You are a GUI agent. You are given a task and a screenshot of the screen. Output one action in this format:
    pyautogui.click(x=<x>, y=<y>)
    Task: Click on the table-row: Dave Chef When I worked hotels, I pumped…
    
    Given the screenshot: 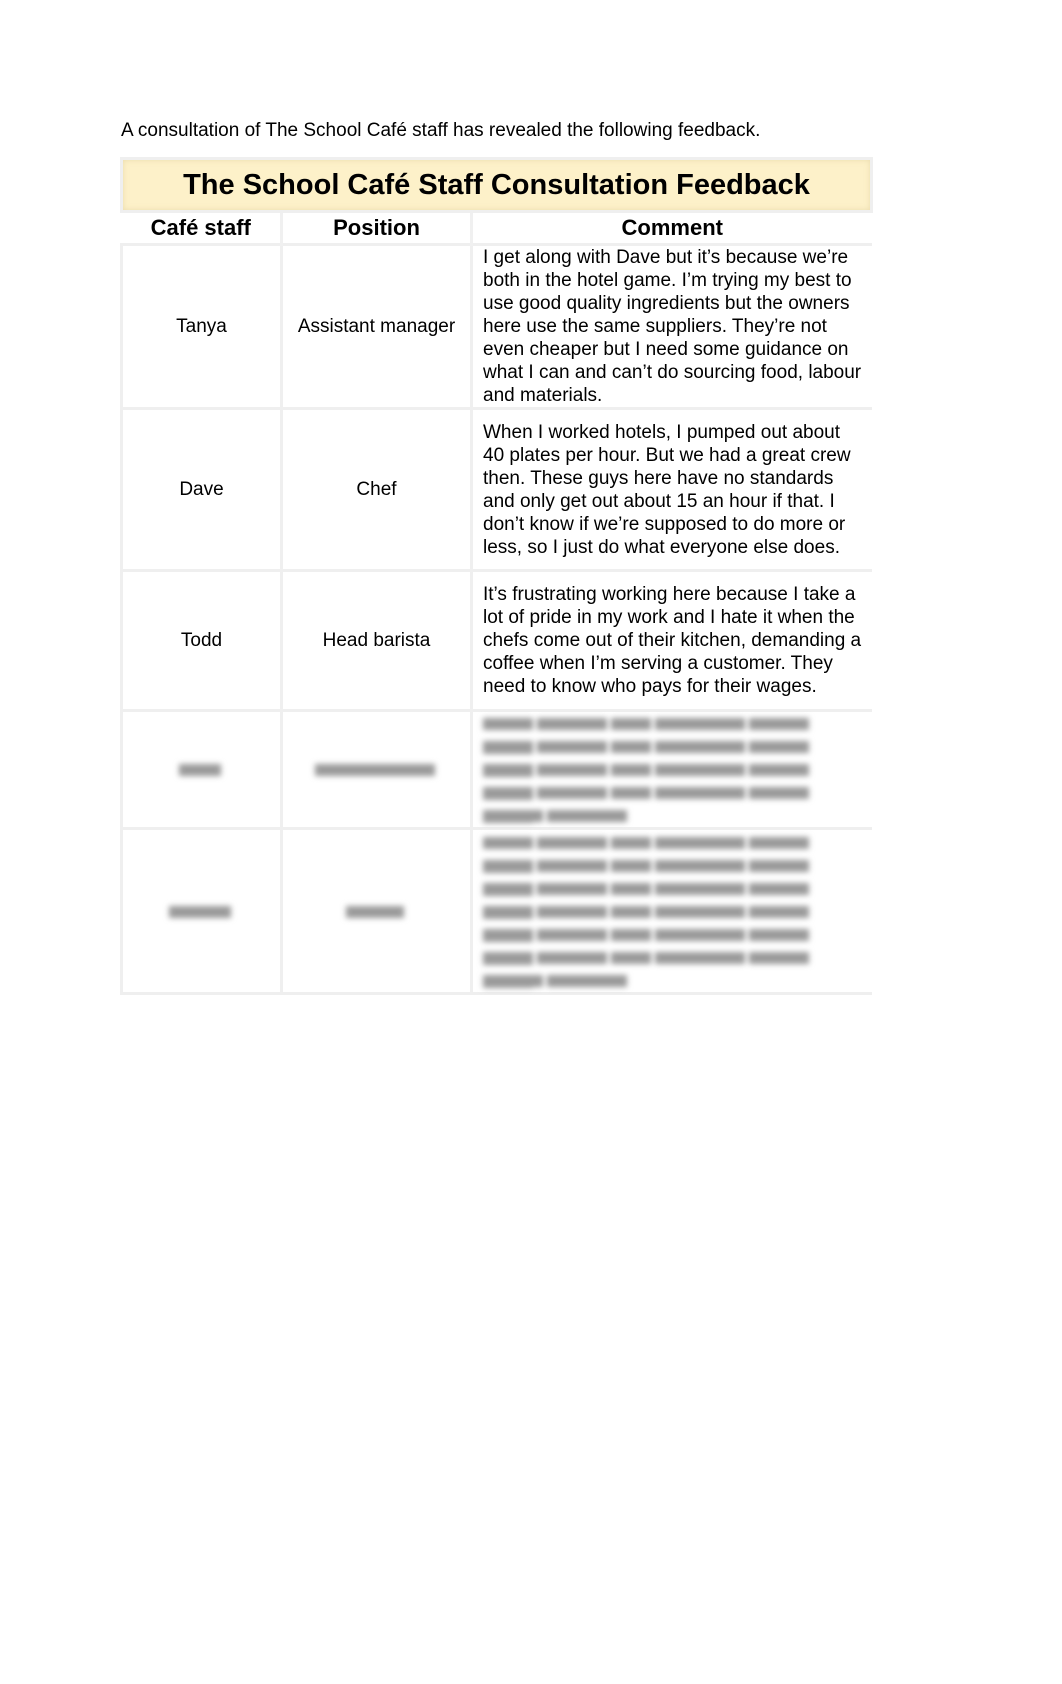 What is the action you would take?
    pyautogui.click(x=496, y=489)
    